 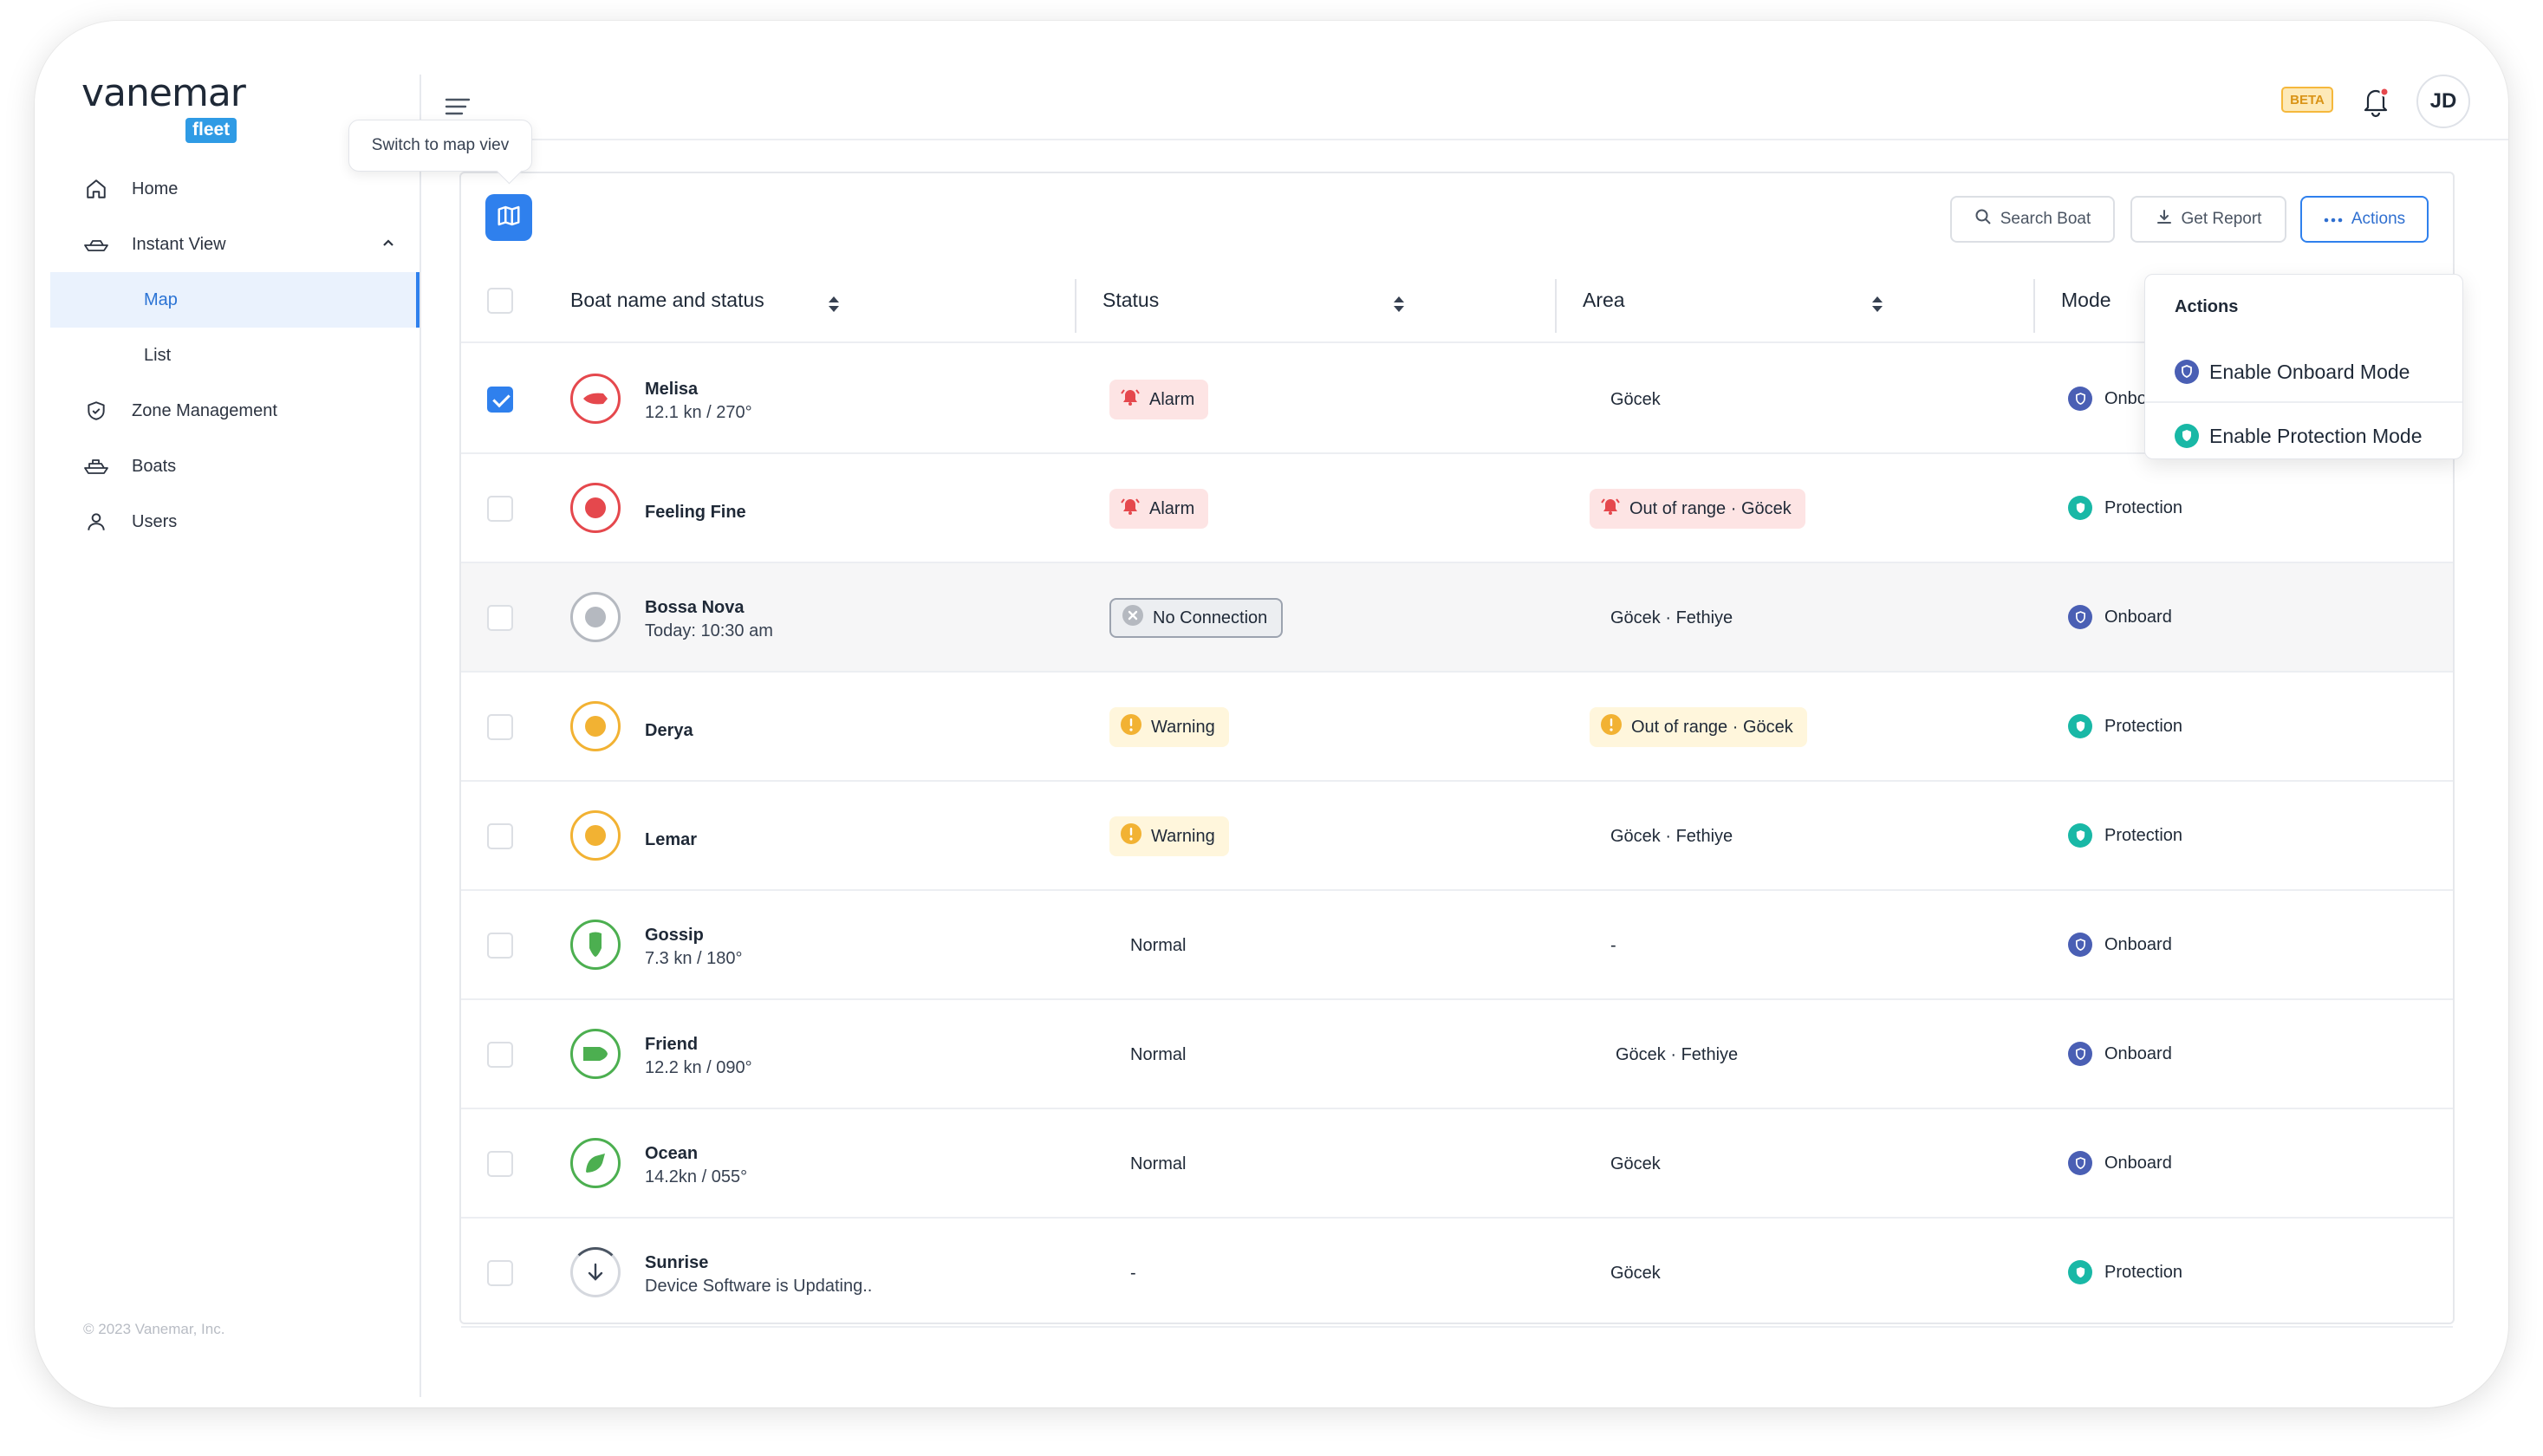 I want to click on boat-name: Melisa, so click(x=672, y=390).